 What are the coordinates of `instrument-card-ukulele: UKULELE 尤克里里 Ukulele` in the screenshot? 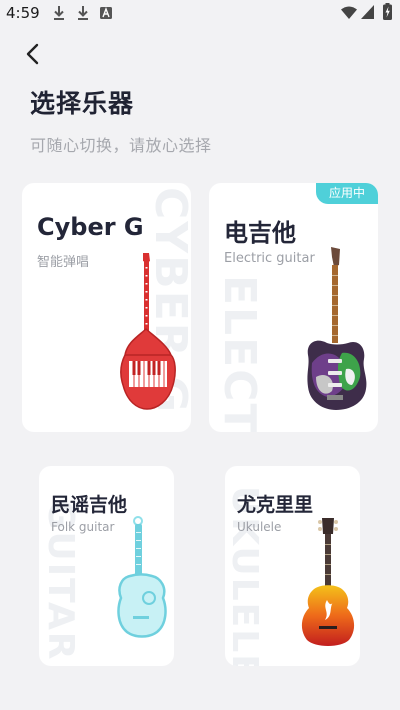 It's located at (292, 566).